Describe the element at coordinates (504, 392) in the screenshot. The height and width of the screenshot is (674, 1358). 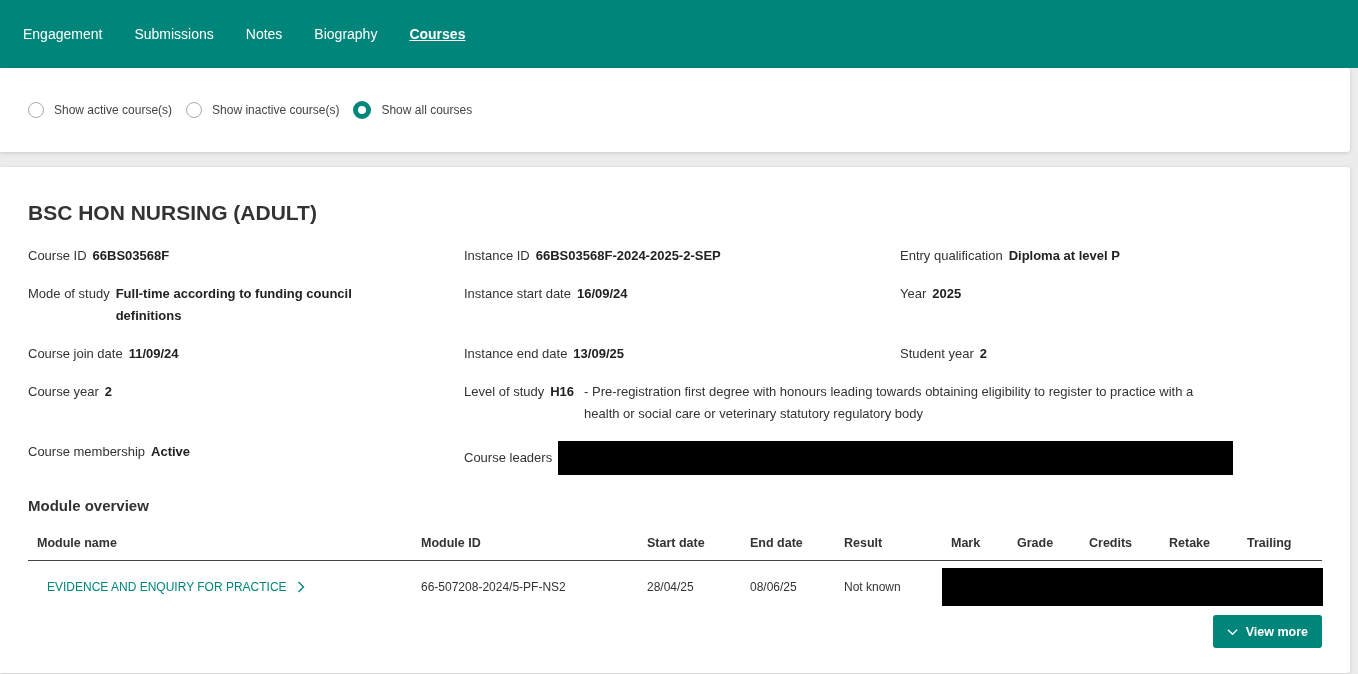
I see `field-label: Level of study` at that location.